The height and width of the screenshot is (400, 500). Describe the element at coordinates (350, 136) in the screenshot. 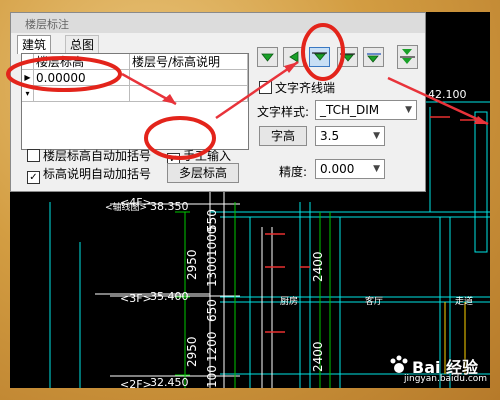

I see `font-height-select: 3.5 ▼` at that location.